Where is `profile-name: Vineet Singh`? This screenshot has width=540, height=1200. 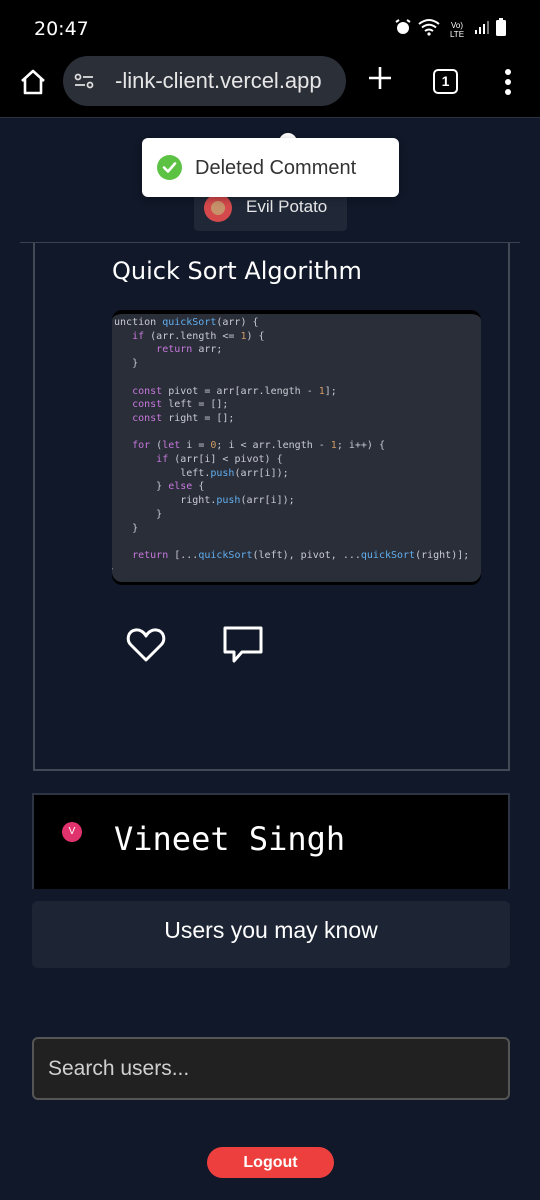
profile-name: Vineet Singh is located at coordinates (230, 839).